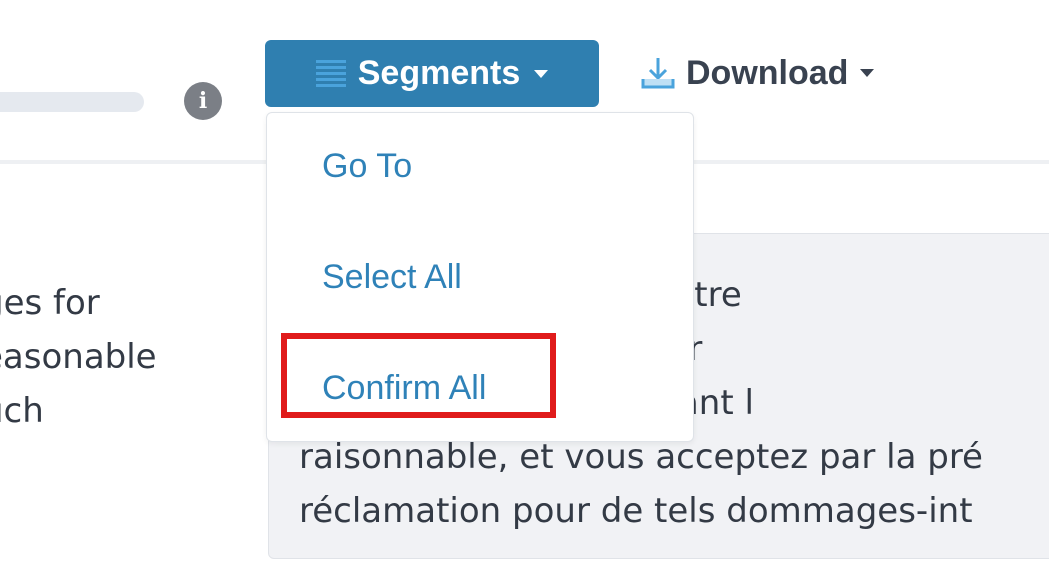  I want to click on source-text-line: uch, so click(22, 411).